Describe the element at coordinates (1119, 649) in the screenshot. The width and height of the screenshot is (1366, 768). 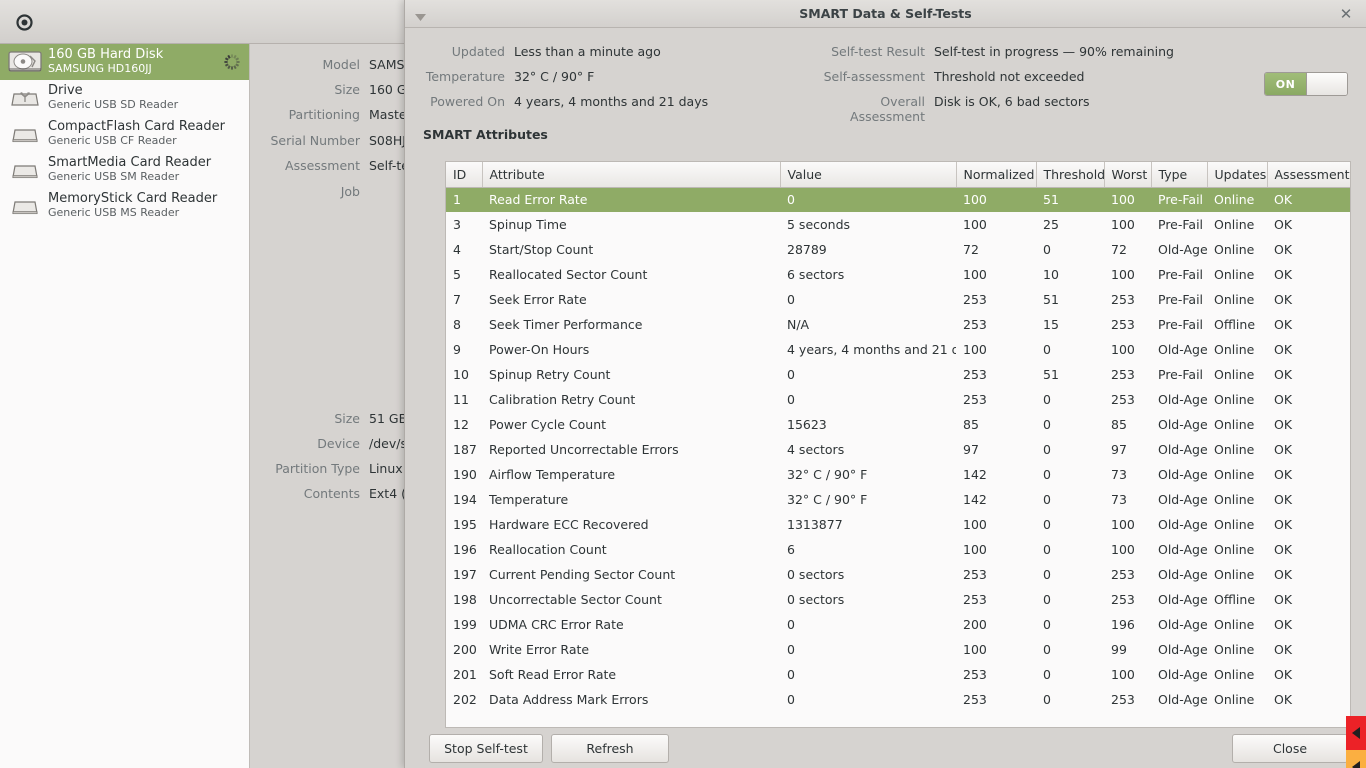
I see `cell-worst: 99` at that location.